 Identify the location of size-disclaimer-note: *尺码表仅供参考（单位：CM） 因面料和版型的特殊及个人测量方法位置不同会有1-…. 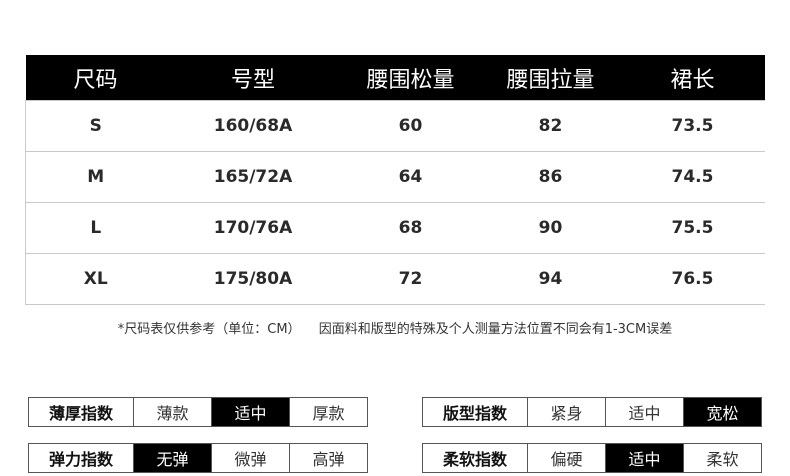
(395, 327).